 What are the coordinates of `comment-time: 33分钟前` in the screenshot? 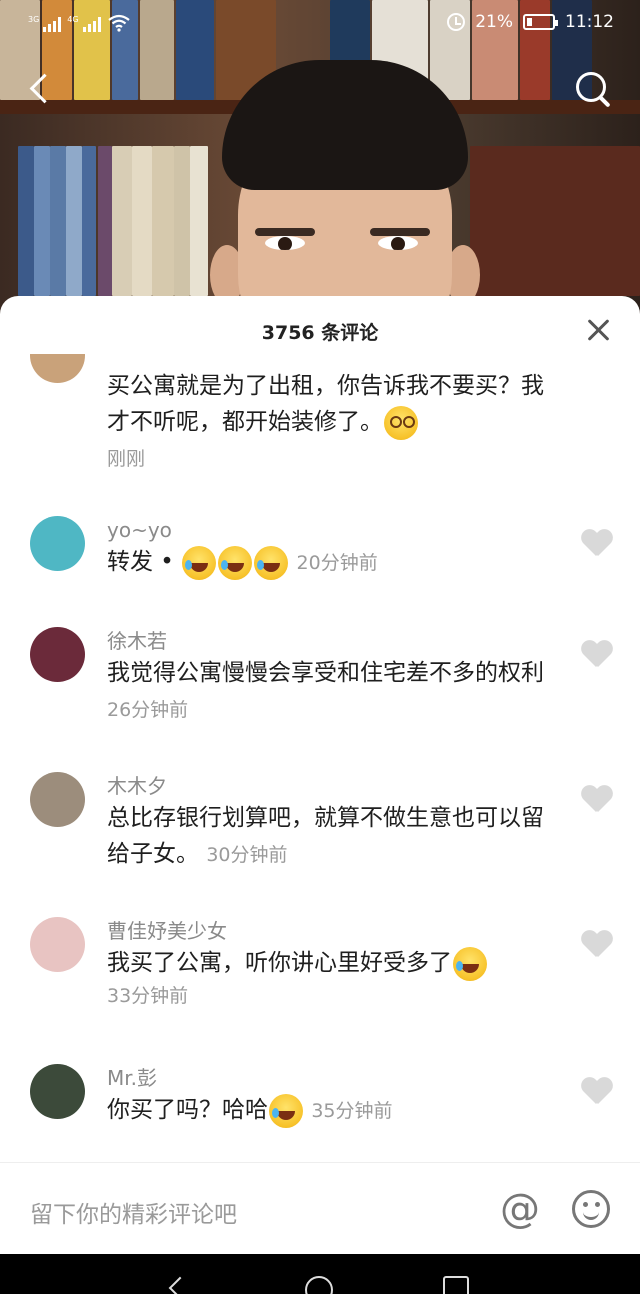 It's located at (148, 996).